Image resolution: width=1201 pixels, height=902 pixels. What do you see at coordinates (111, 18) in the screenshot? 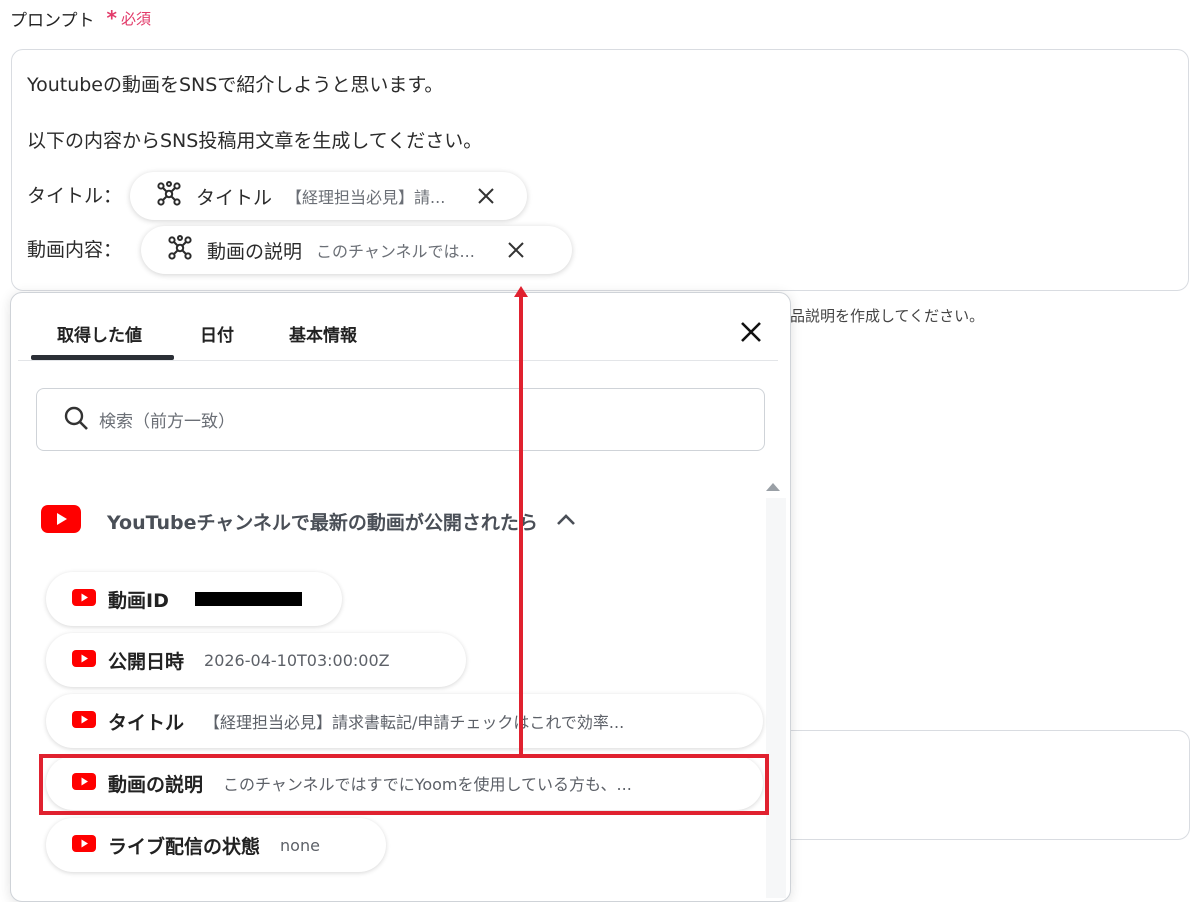
I see `required-asterisk: *` at bounding box center [111, 18].